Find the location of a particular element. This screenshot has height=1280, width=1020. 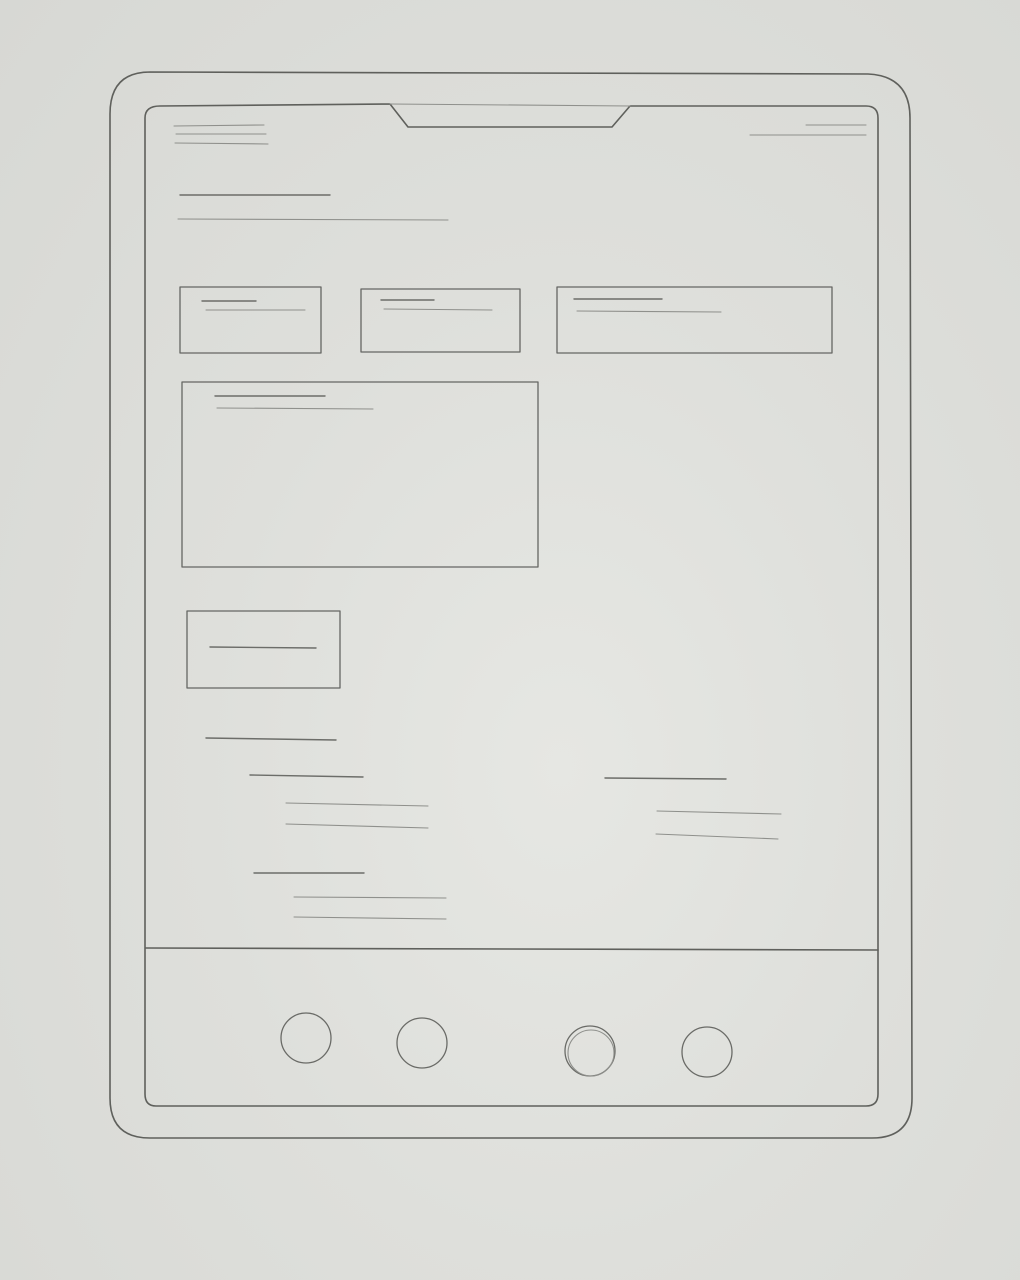

notch-line is located at coordinates (510, 105).